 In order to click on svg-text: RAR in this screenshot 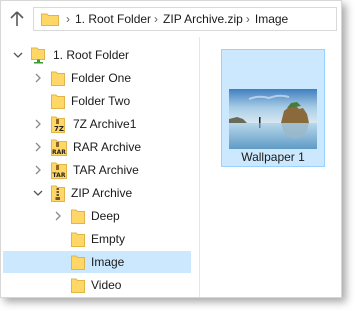, I will do `click(59, 152)`.